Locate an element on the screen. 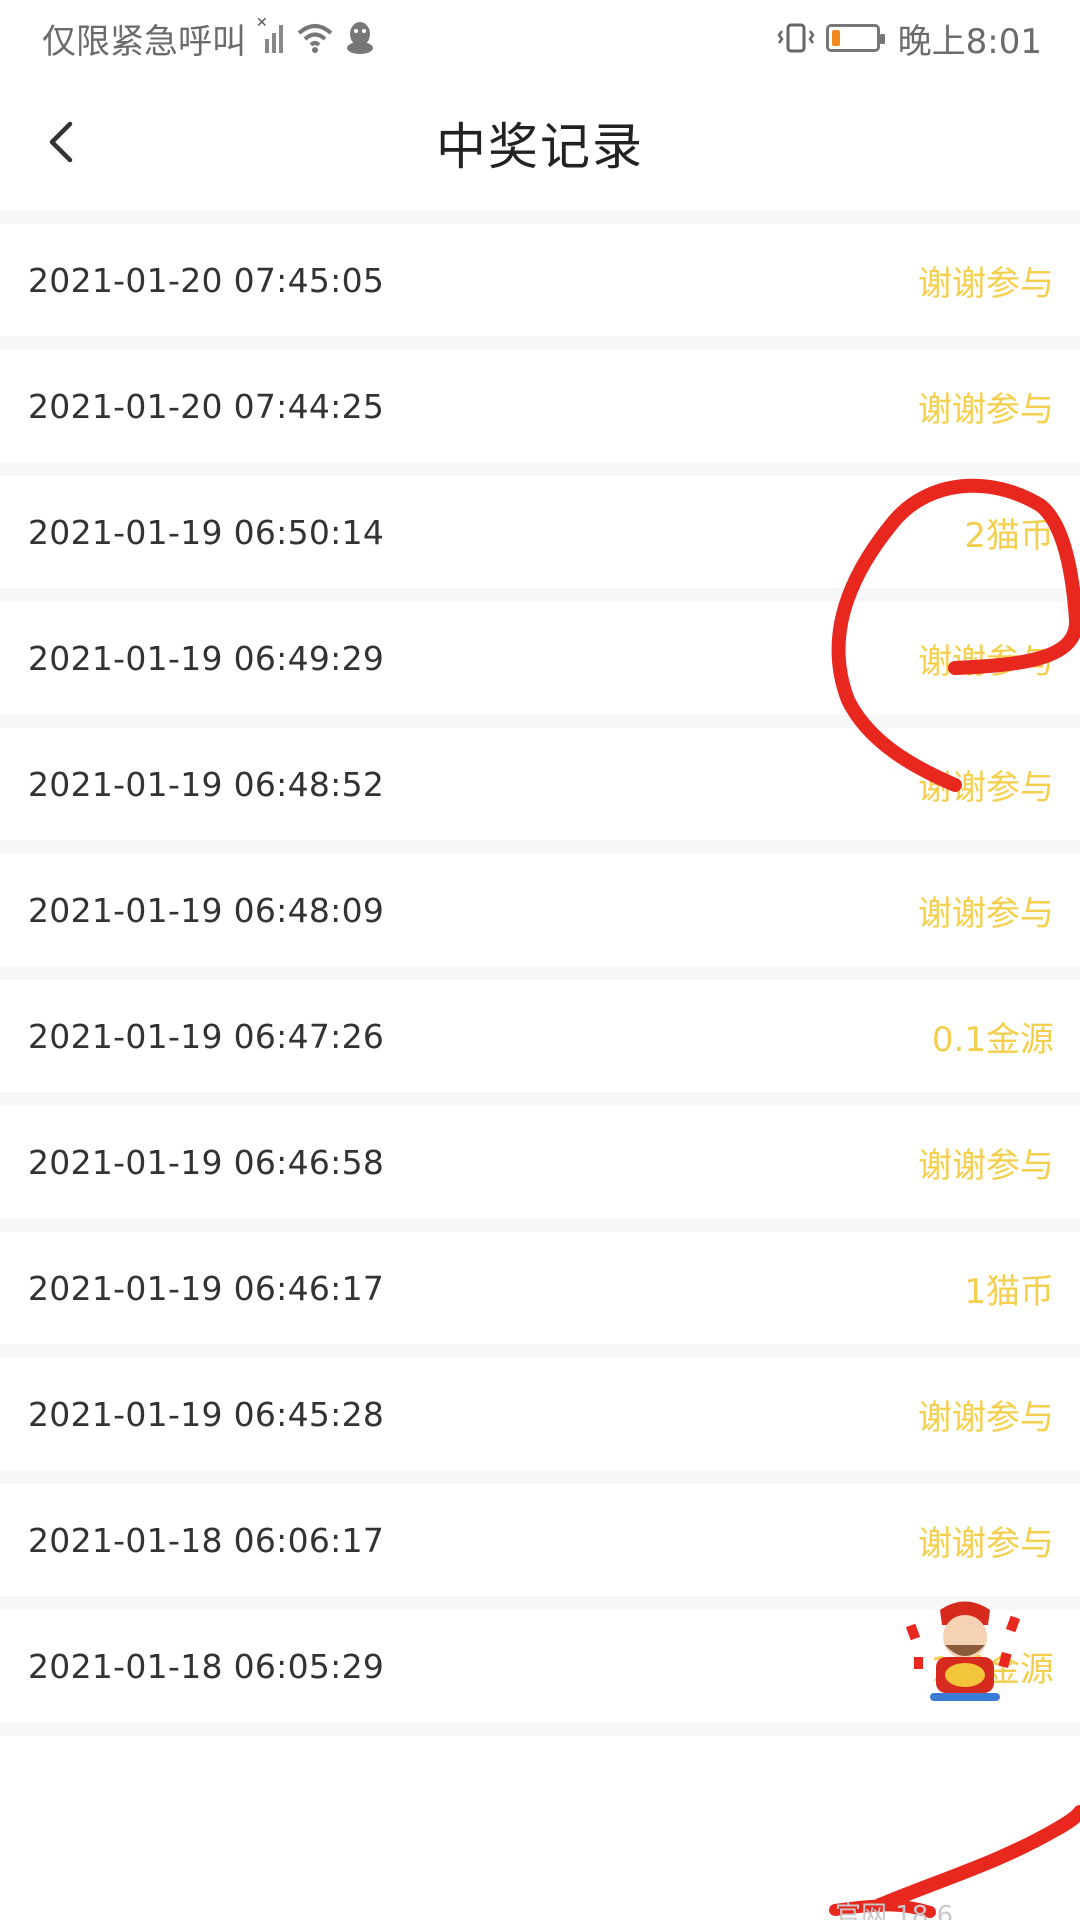 This screenshot has height=1920, width=1080. record-row: 2021-01-20 07:45:05 谢谢参与 is located at coordinates (540, 287).